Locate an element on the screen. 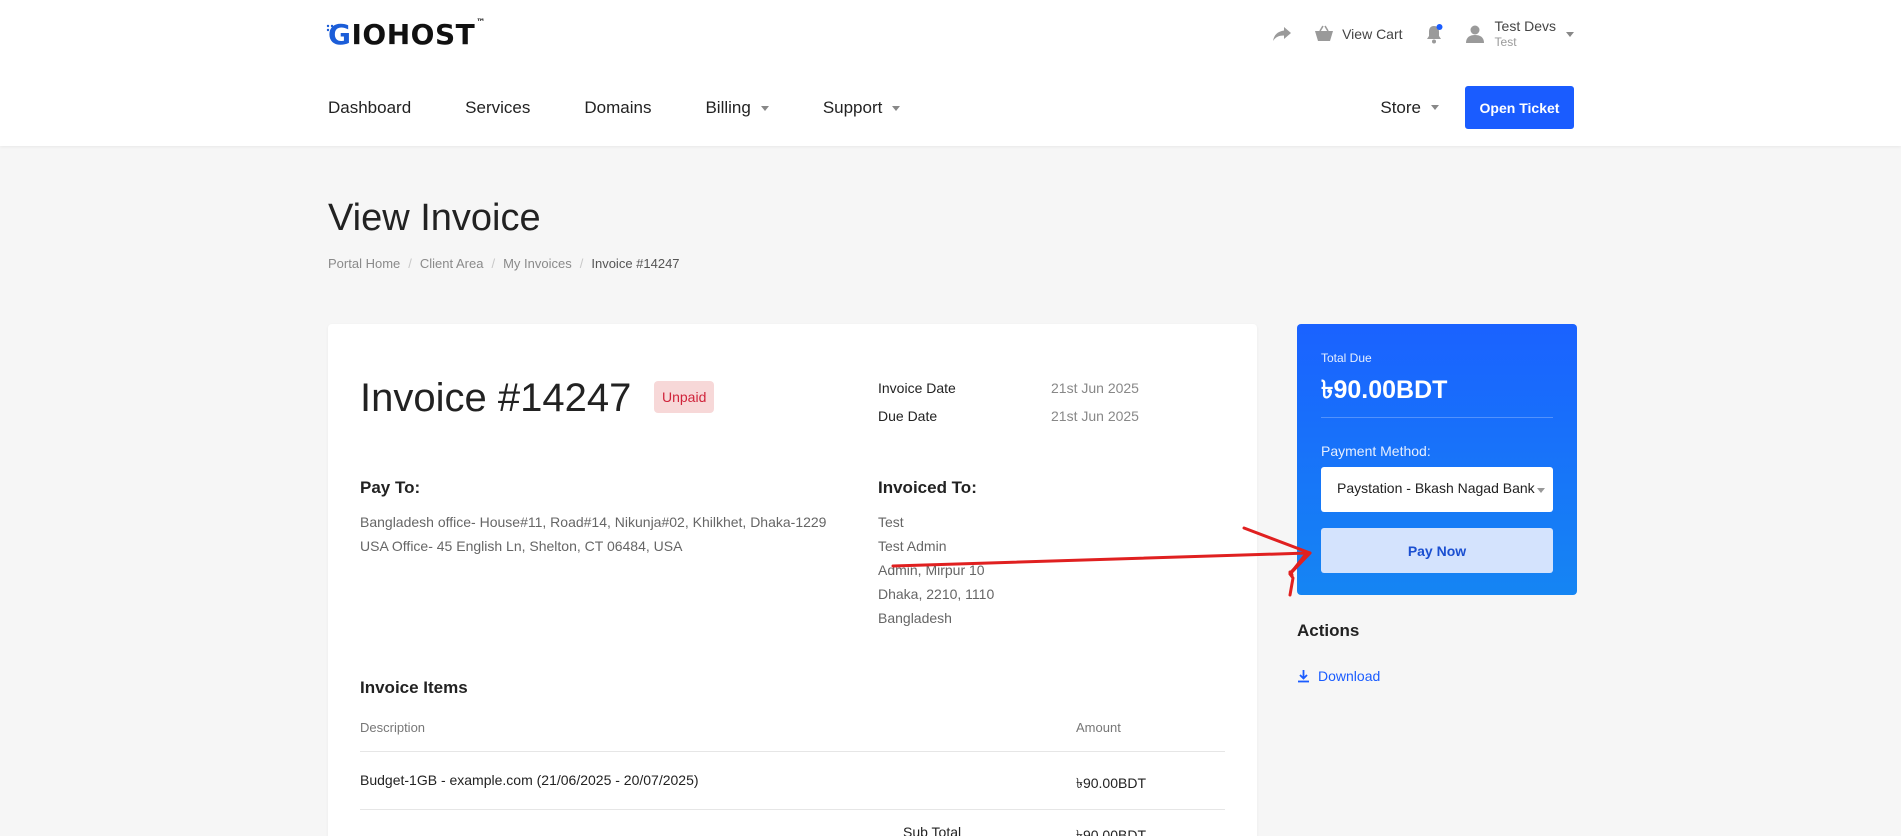 This screenshot has width=1901, height=836. pay-now-button: Pay Now is located at coordinates (1437, 550).